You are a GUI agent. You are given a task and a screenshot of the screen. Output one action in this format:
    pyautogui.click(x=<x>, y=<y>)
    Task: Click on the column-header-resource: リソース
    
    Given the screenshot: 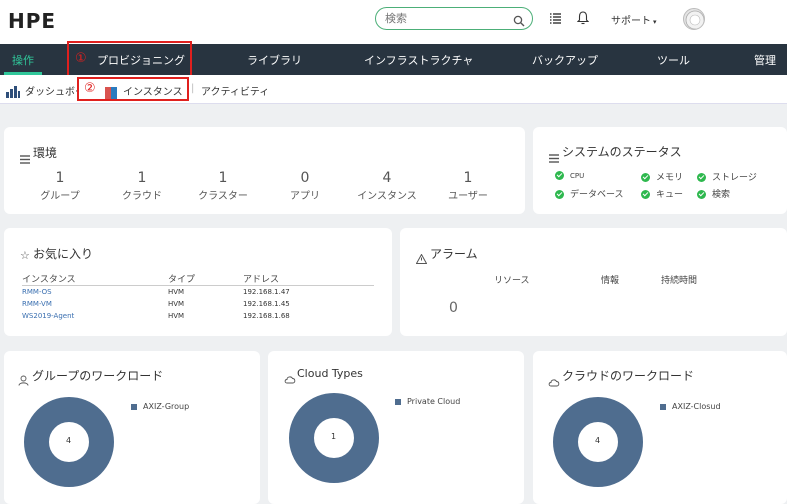 What is the action you would take?
    pyautogui.click(x=512, y=281)
    